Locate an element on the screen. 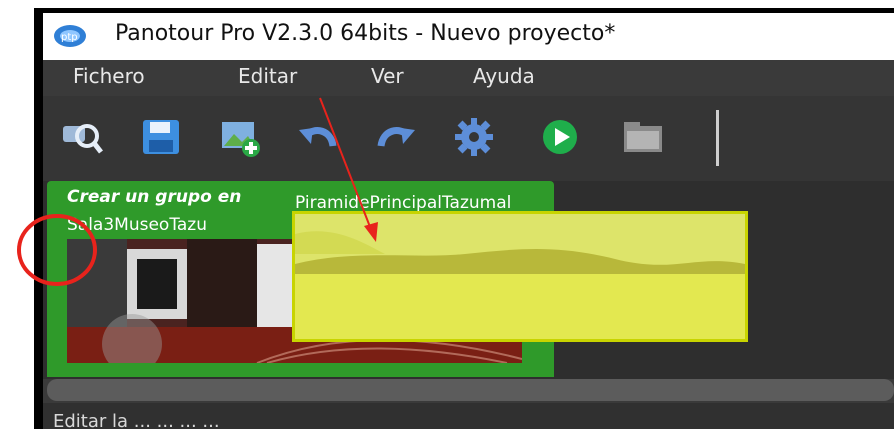  panotour-logo-icon: ptp is located at coordinates (70, 36).